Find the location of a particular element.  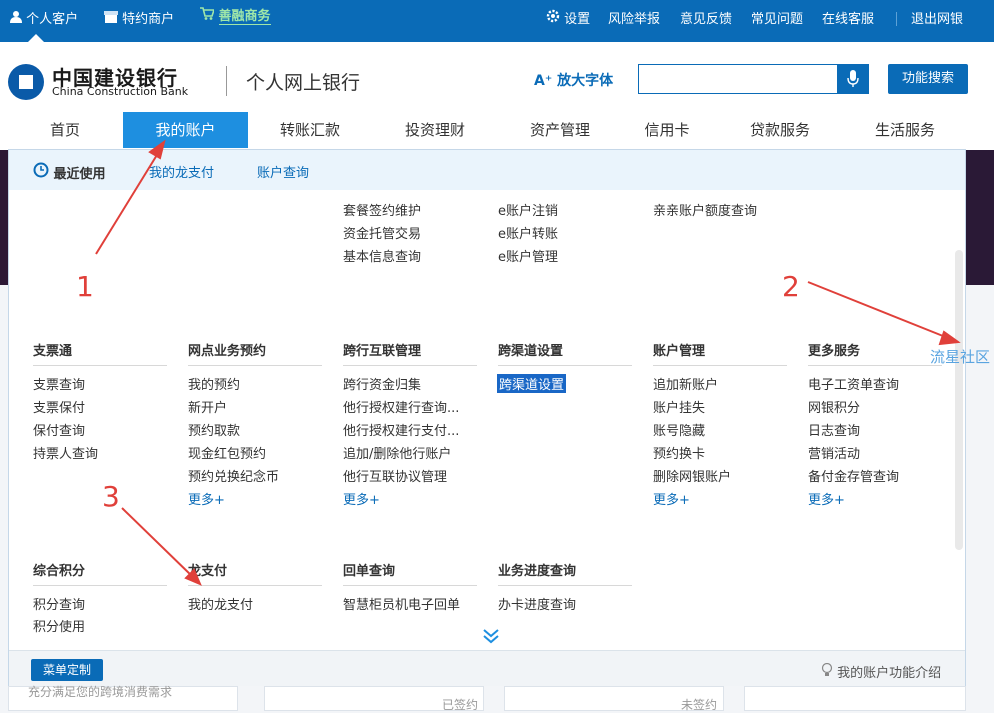

annotation-2: 2 is located at coordinates (791, 286).